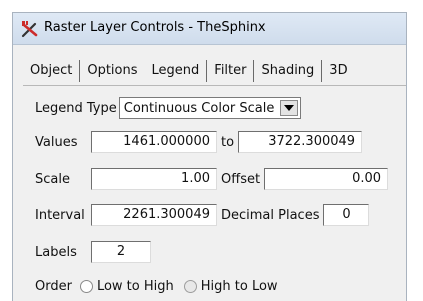 The image size is (423, 301). Describe the element at coordinates (346, 215) in the screenshot. I see `decimal-places-input: 0` at that location.